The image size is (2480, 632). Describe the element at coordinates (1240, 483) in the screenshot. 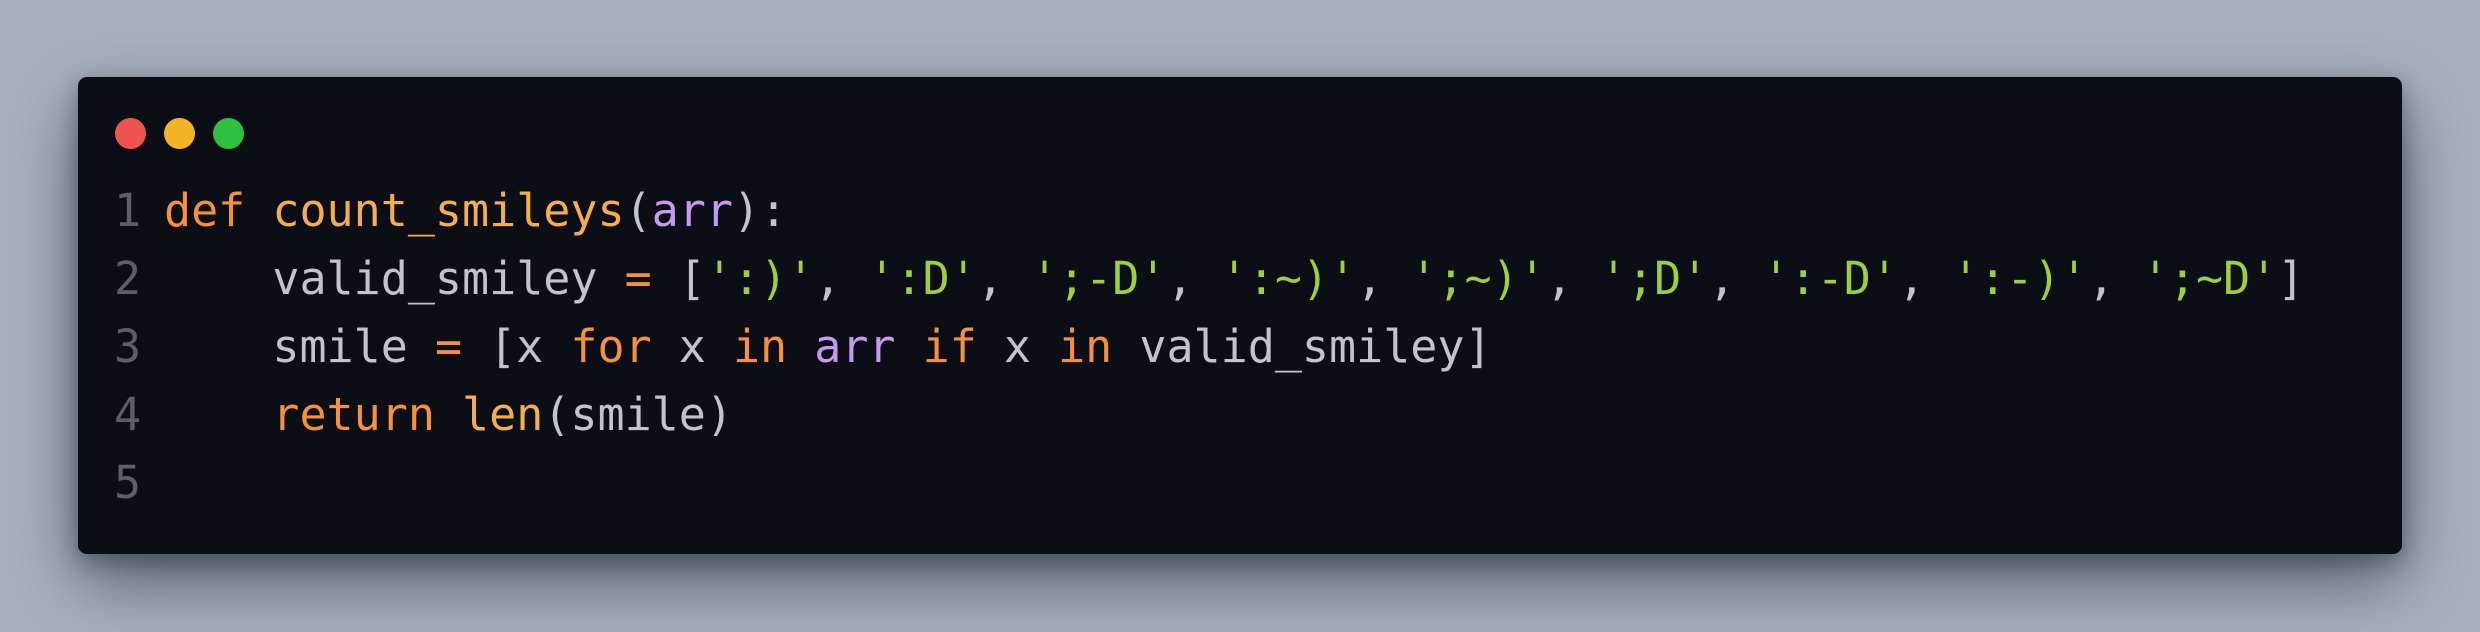

I see `code-line: 5` at that location.